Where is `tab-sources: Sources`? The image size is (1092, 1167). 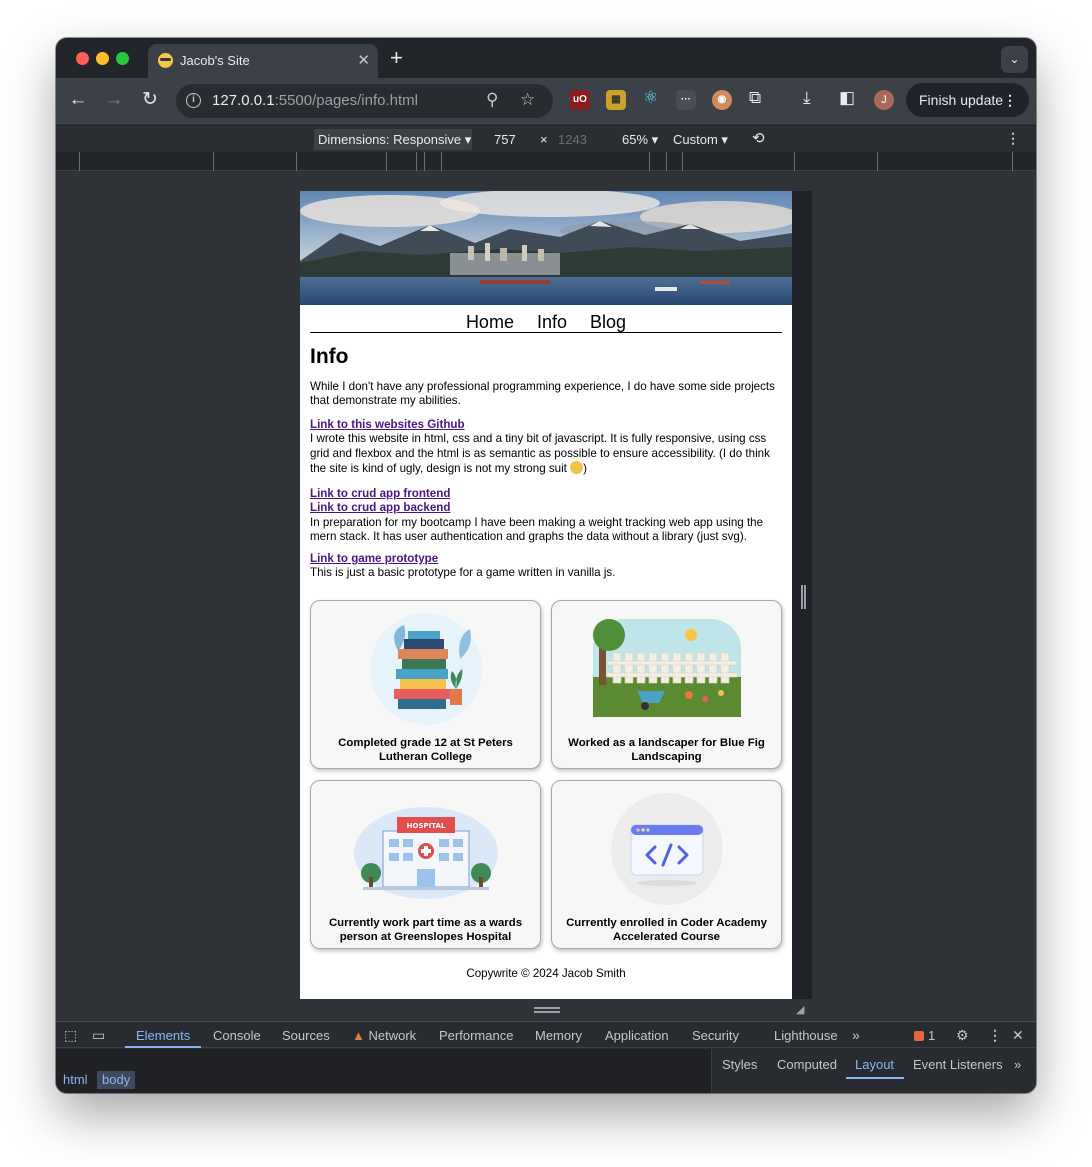 tab-sources: Sources is located at coordinates (306, 1035).